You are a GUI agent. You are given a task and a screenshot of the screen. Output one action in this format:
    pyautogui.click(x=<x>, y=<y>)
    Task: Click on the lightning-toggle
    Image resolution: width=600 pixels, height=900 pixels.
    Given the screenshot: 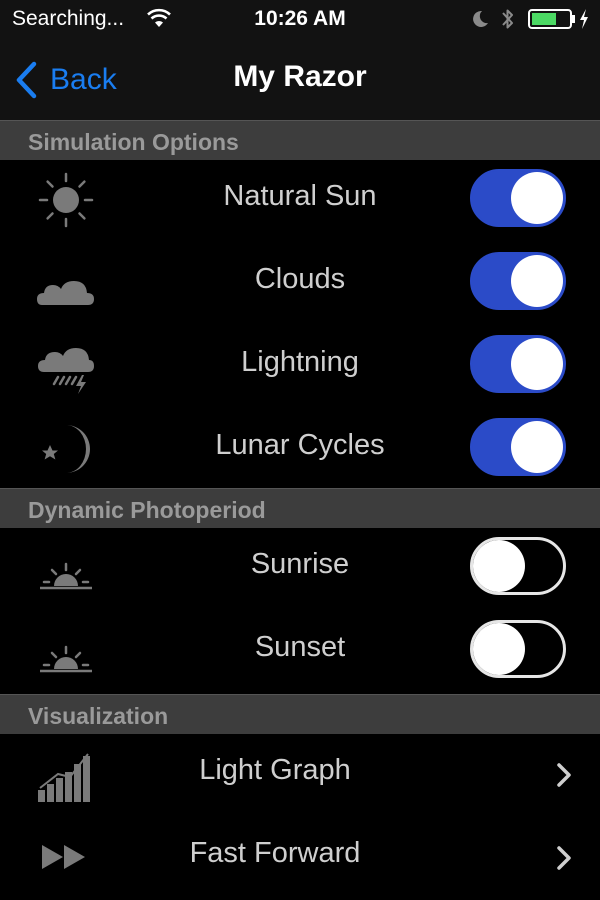 What is the action you would take?
    pyautogui.click(x=518, y=364)
    